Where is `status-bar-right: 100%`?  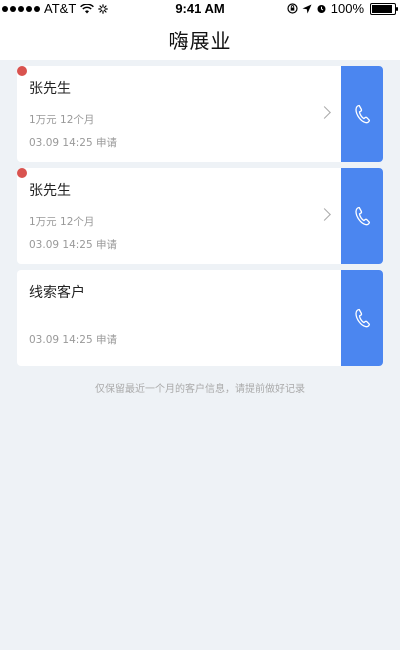 status-bar-right: 100% is located at coordinates (342, 8).